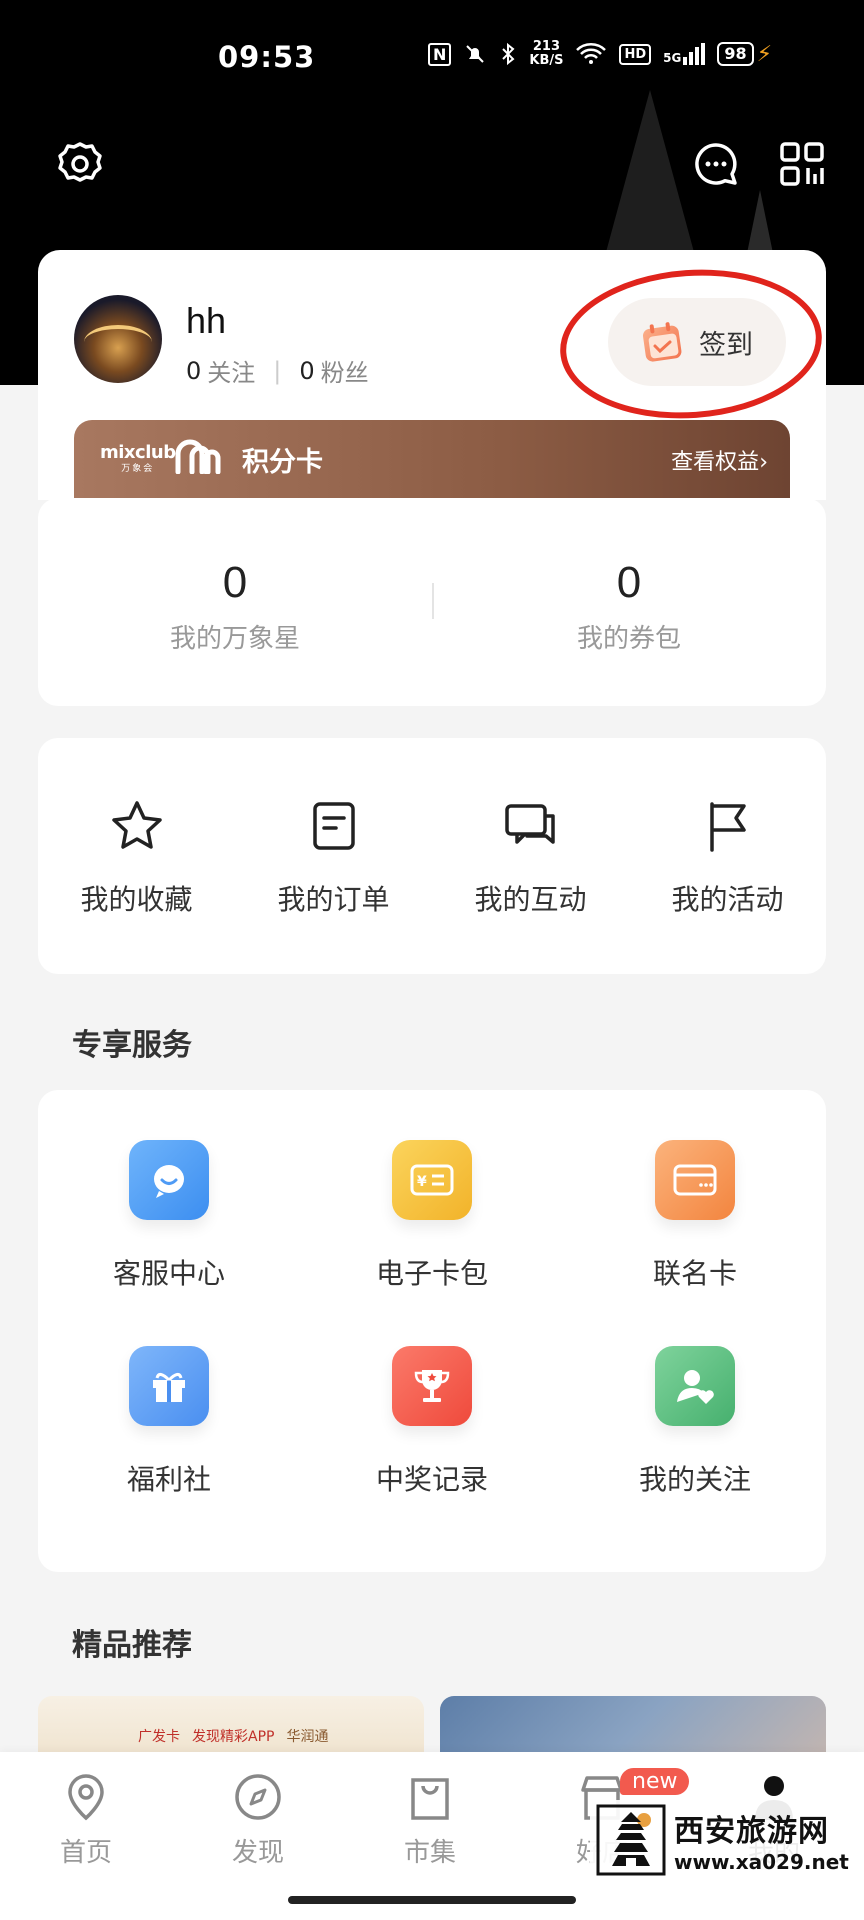 The height and width of the screenshot is (1920, 864). I want to click on tab-market: 市集, so click(430, 1820).